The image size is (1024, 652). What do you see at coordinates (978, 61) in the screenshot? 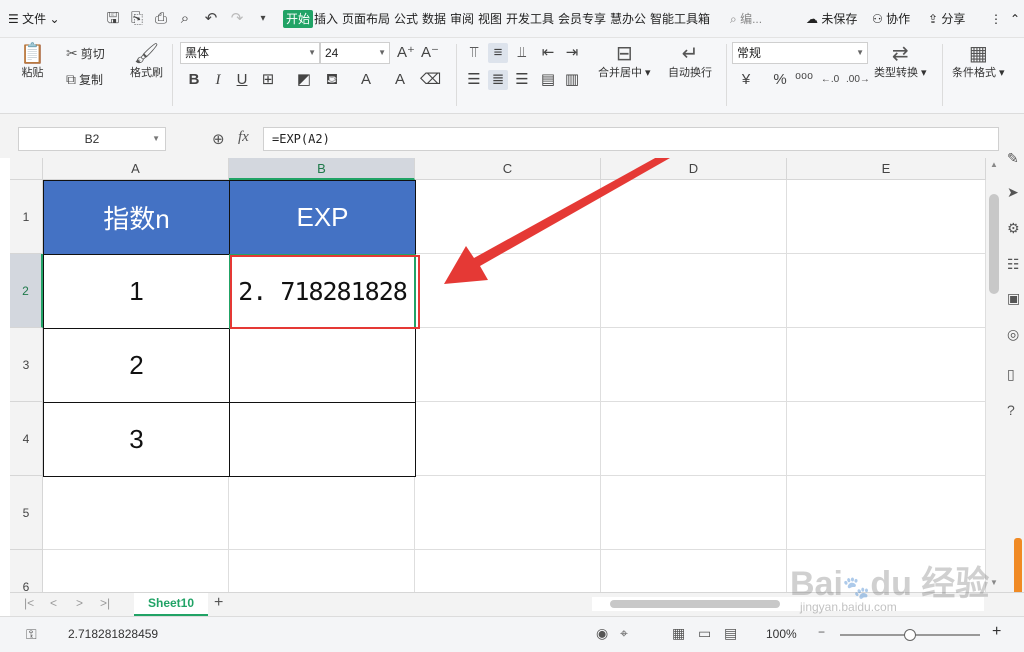
I see `conditional-format-button: ▦ 条件格式 ▾` at bounding box center [978, 61].